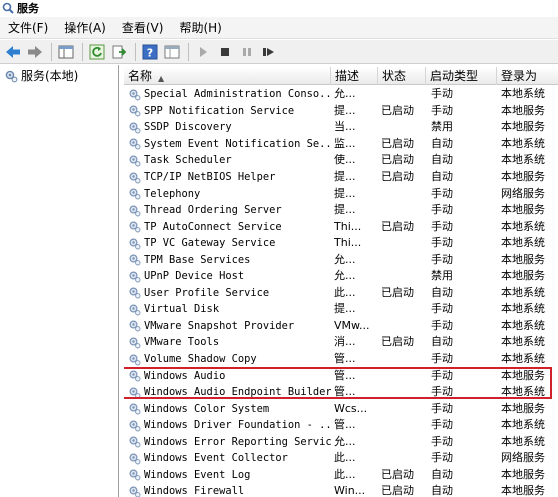 Image resolution: width=558 pixels, height=497 pixels. What do you see at coordinates (237, 441) in the screenshot?
I see `service-name: Windows Error Reporting Service` at bounding box center [237, 441].